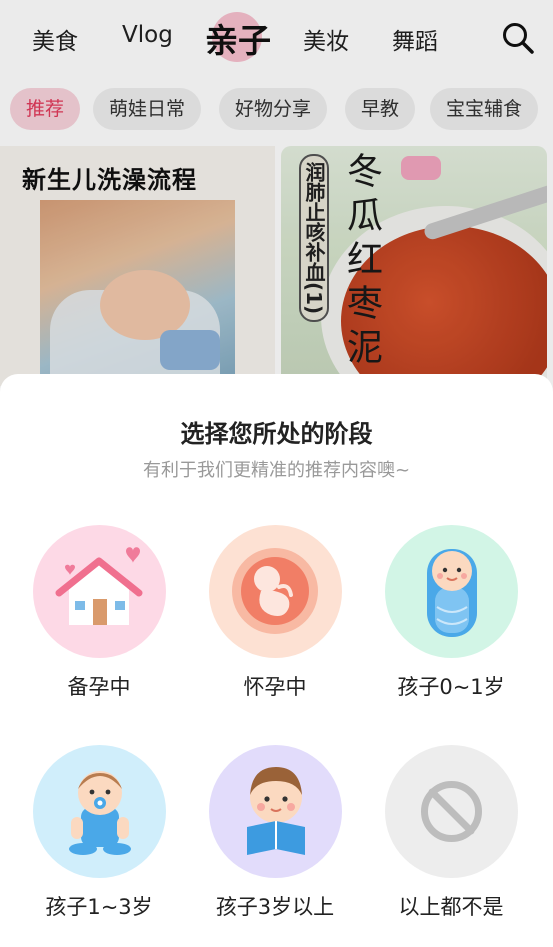  What do you see at coordinates (276, 470) in the screenshot?
I see `sheet-subtitle: 有利于我们更精准的推荐内容噢~` at bounding box center [276, 470].